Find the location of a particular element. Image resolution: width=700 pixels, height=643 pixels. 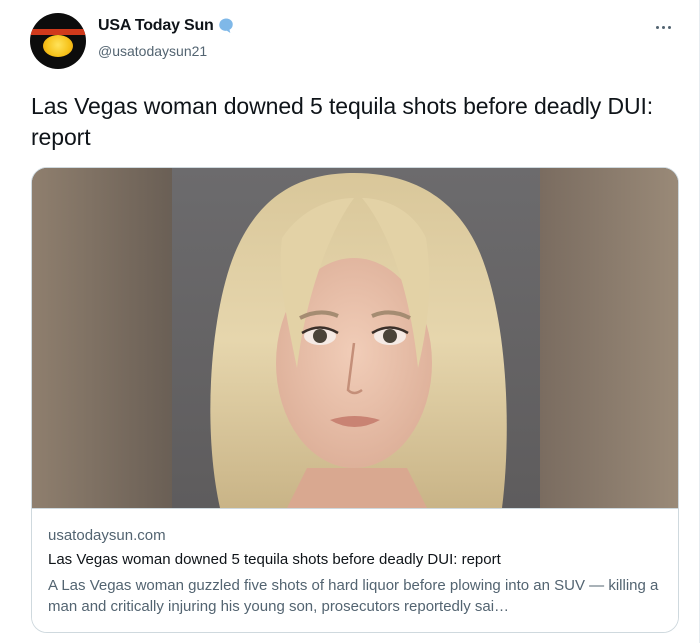

author-name-row: USA Today Sun is located at coordinates (166, 26).